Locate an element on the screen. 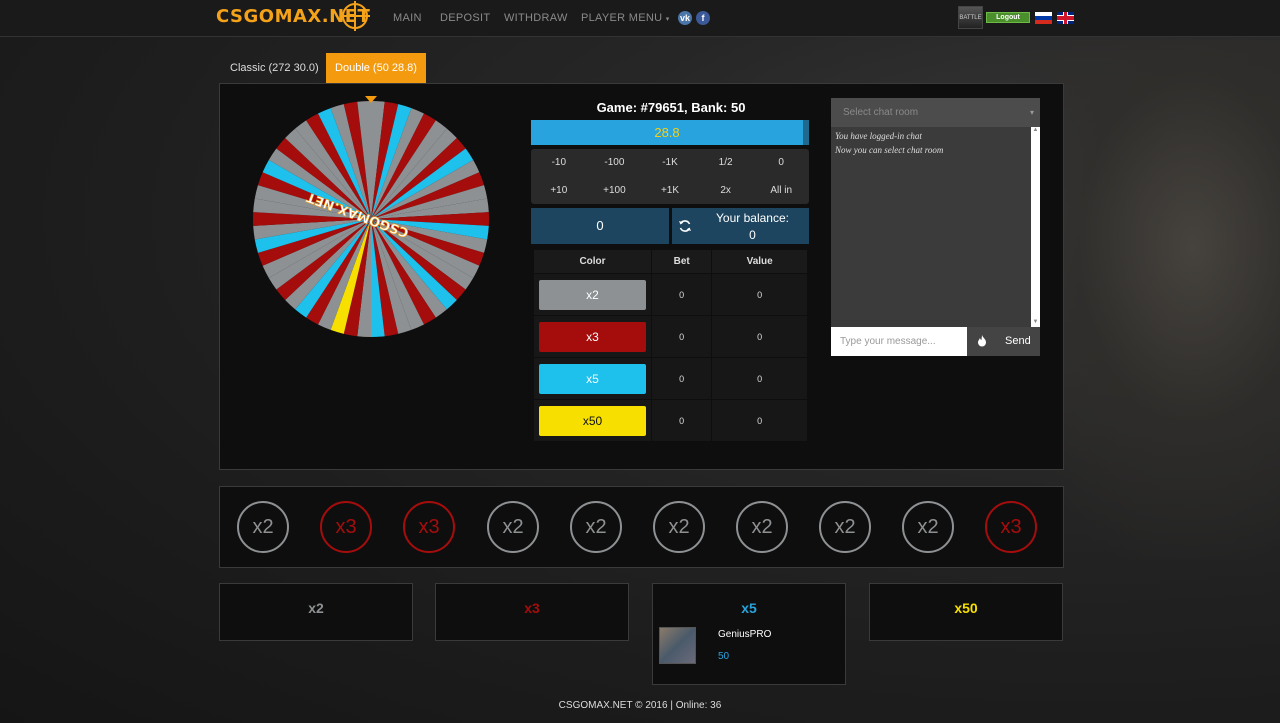 The image size is (1280, 723). scroll-down-icon: ▼ is located at coordinates (1035, 323).